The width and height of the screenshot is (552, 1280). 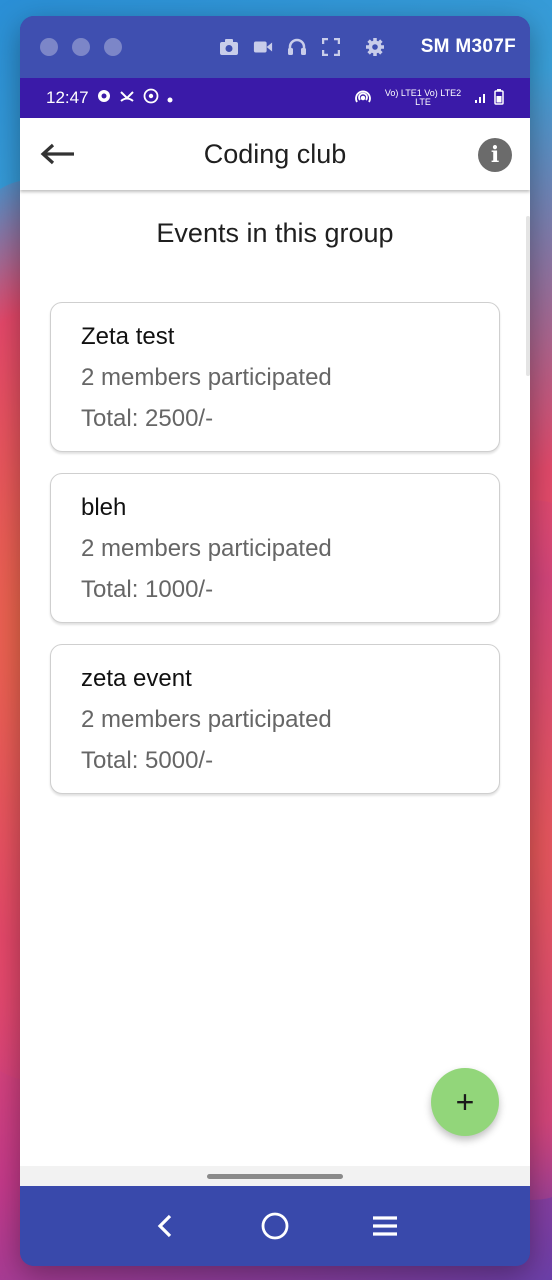 I want to click on missed-call-icon, so click(x=127, y=98).